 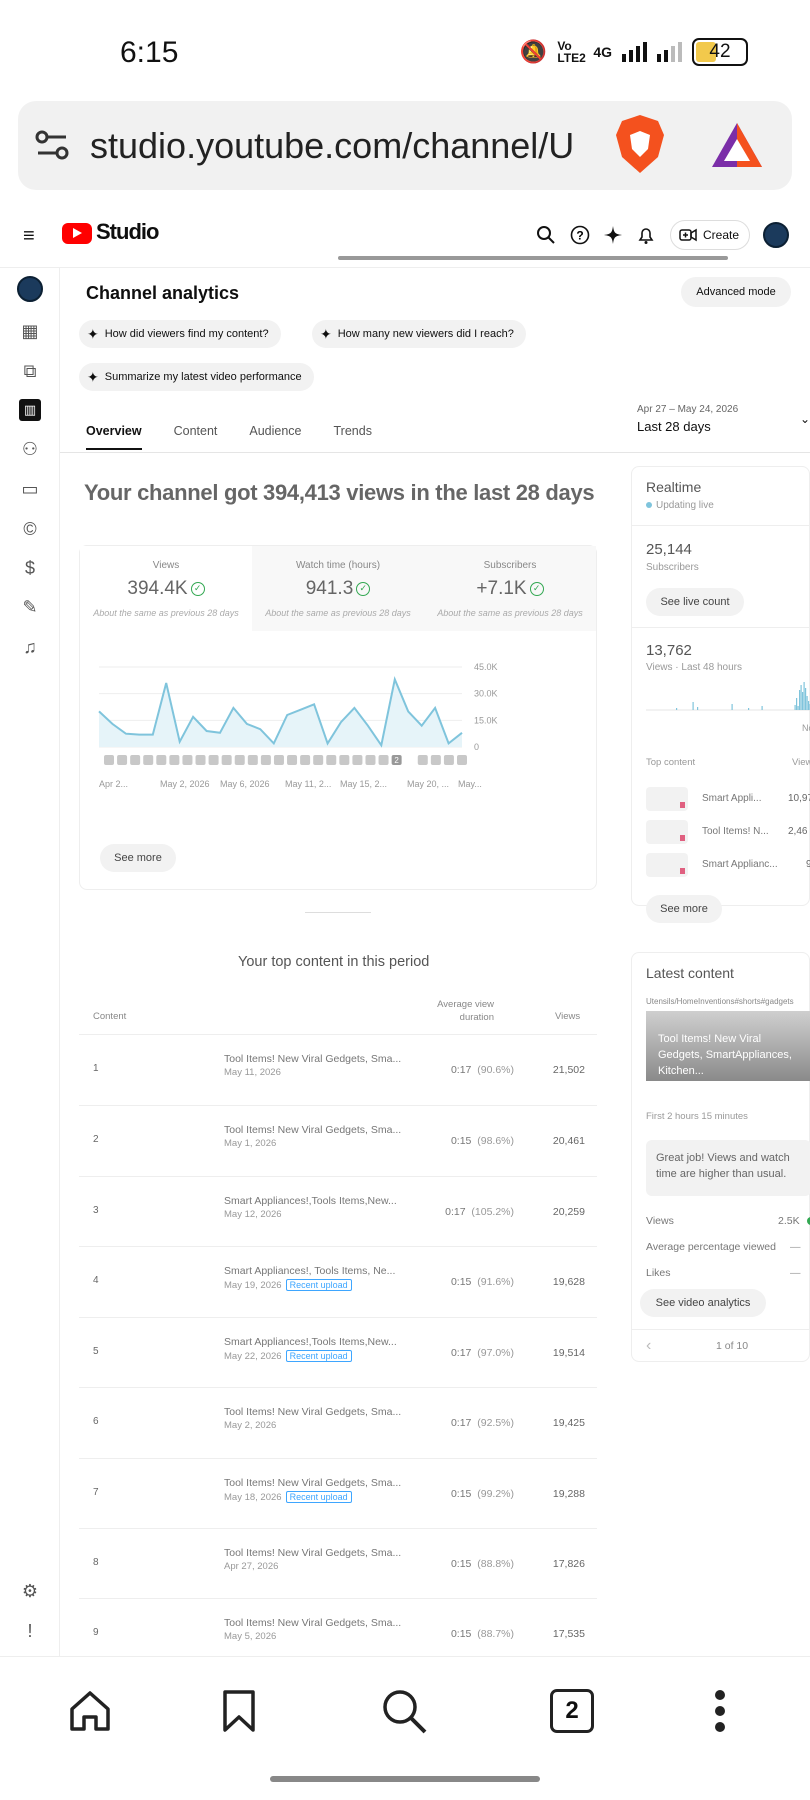 I want to click on brave-rewards-icon, so click(x=737, y=145).